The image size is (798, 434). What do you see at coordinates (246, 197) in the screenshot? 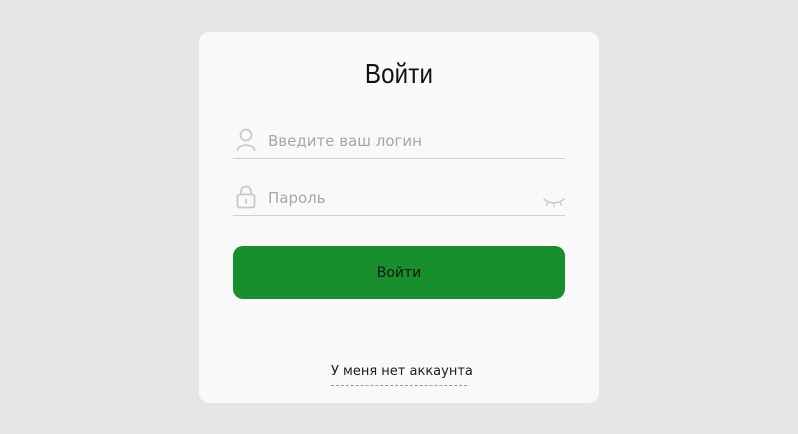
I see `lock-icon` at bounding box center [246, 197].